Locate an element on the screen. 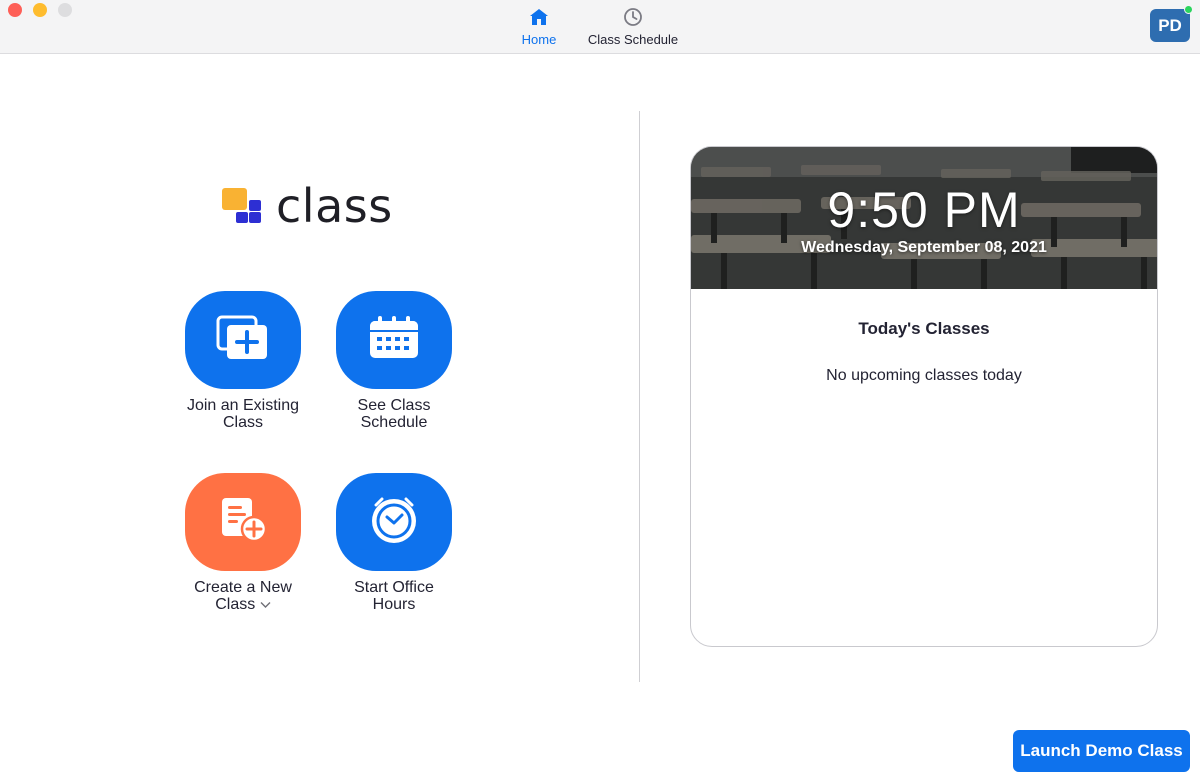  see-class-schedule-button: See Class Schedule is located at coordinates (394, 361).